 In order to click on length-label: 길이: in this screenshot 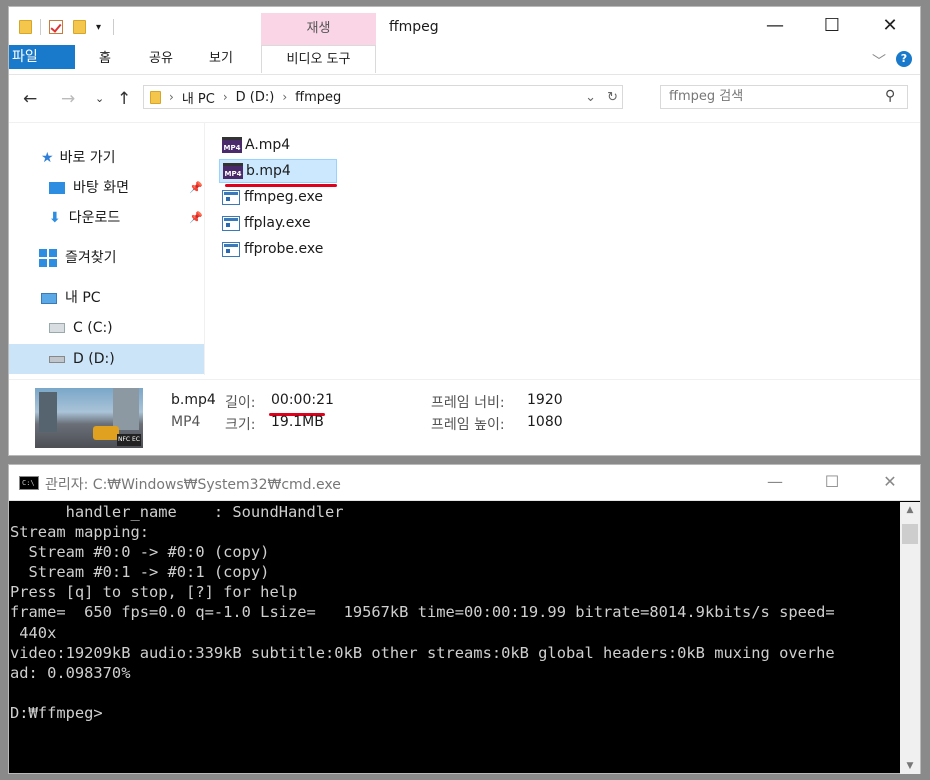, I will do `click(240, 403)`.